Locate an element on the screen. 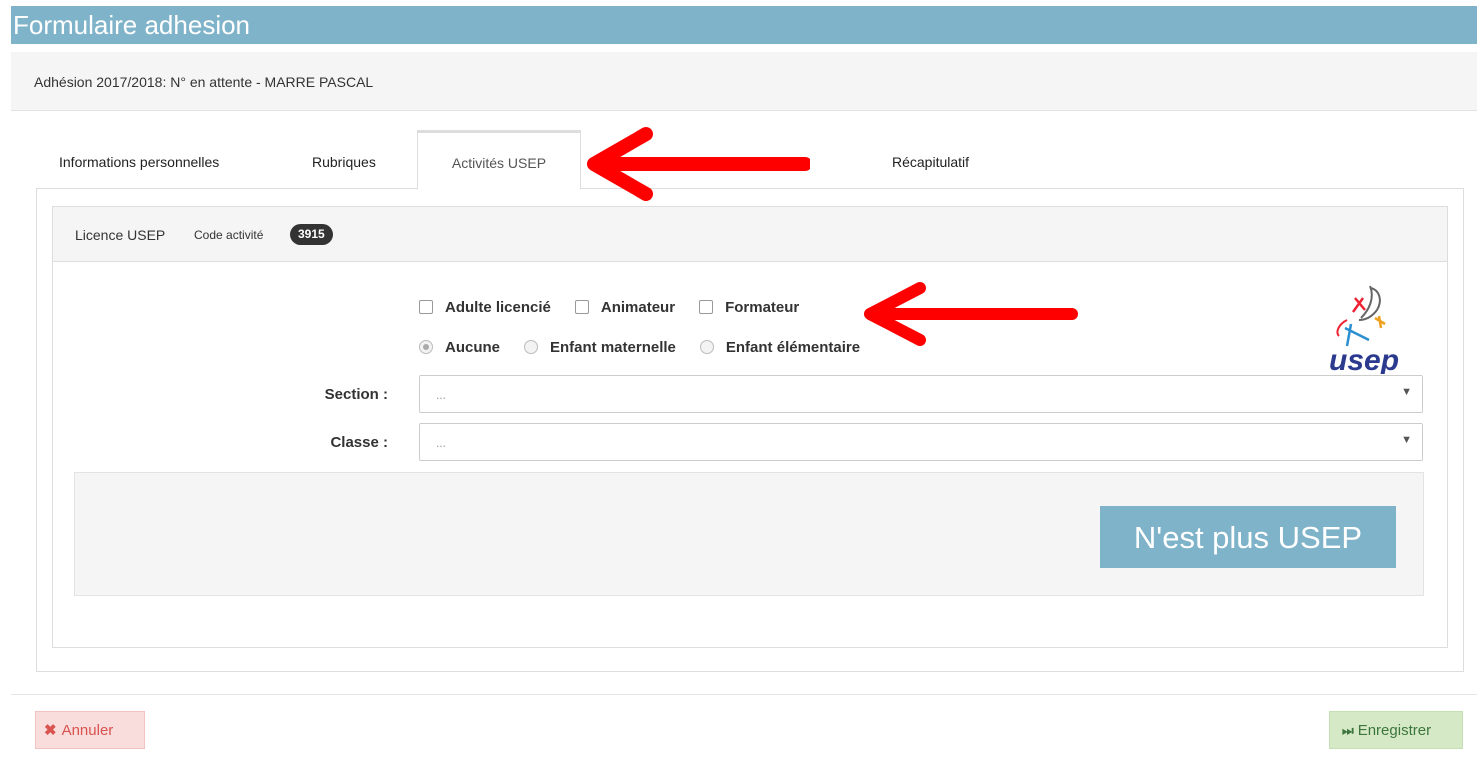  footer-divider is located at coordinates (744, 694).